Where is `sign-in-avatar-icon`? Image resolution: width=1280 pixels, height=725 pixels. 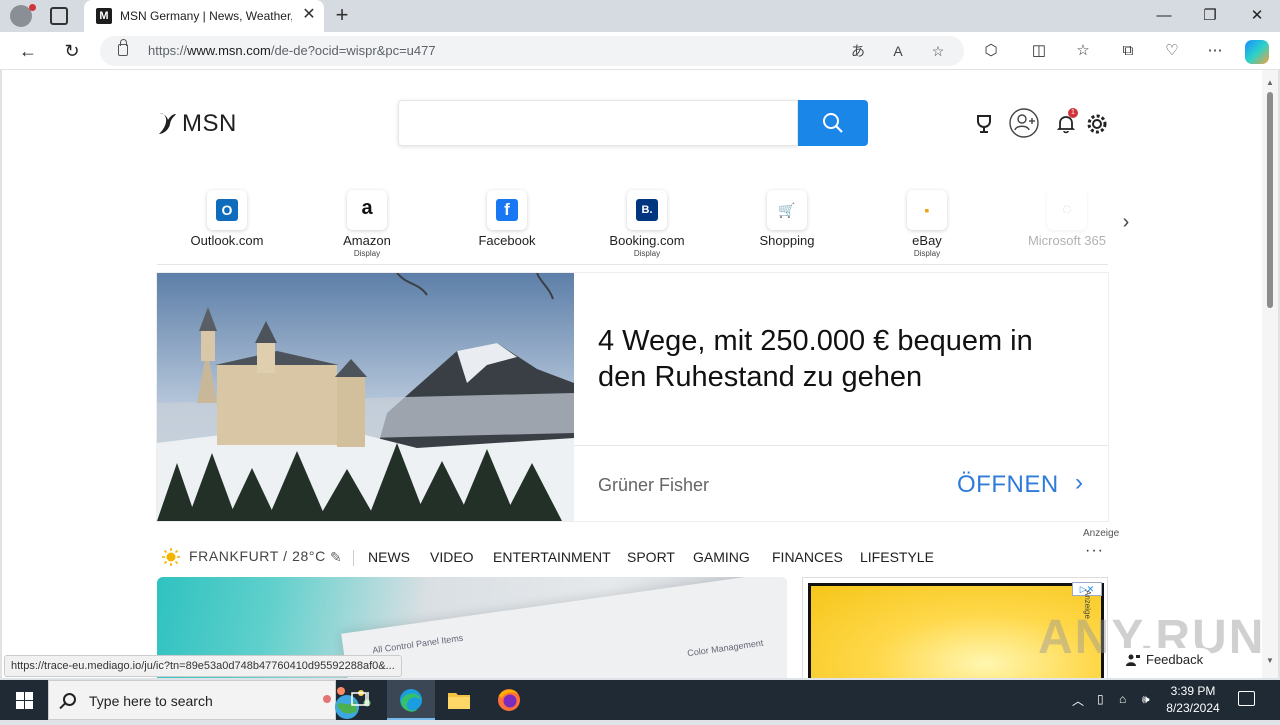
sign-in-avatar-icon is located at coordinates (1024, 123).